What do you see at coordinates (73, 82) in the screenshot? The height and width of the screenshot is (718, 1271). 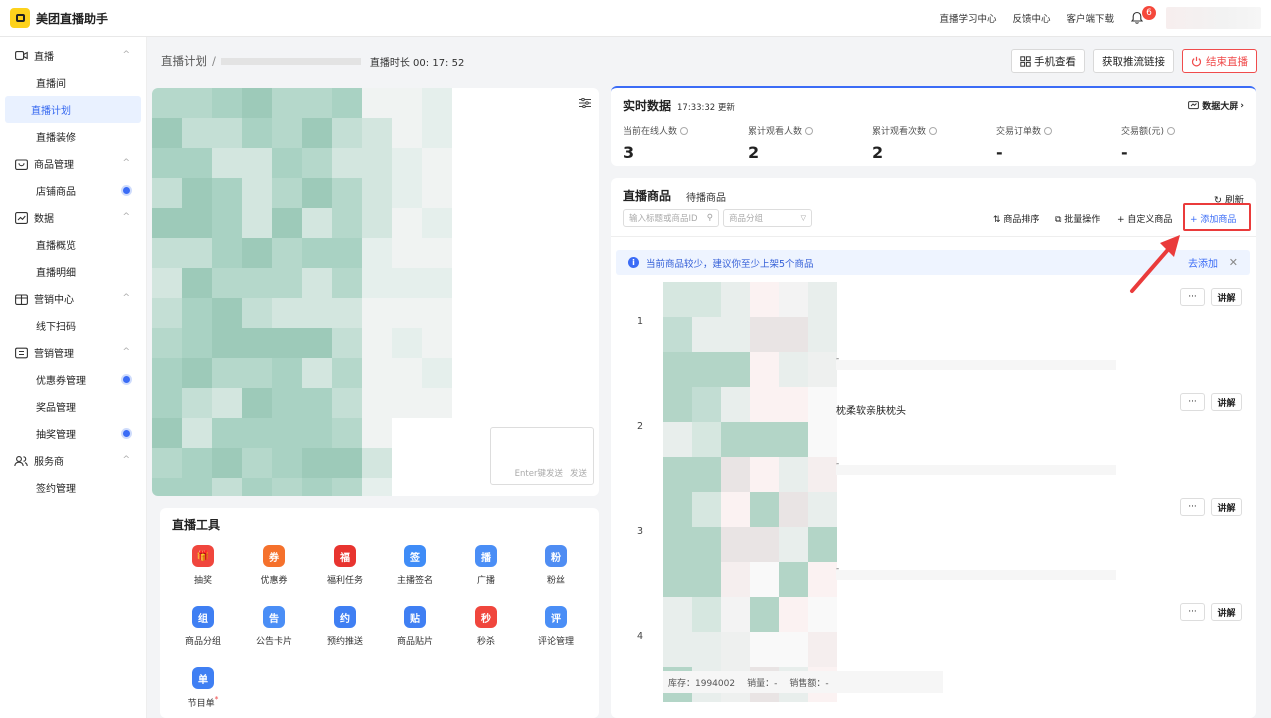 I see `sidebar-item-live-room: 直播间` at bounding box center [73, 82].